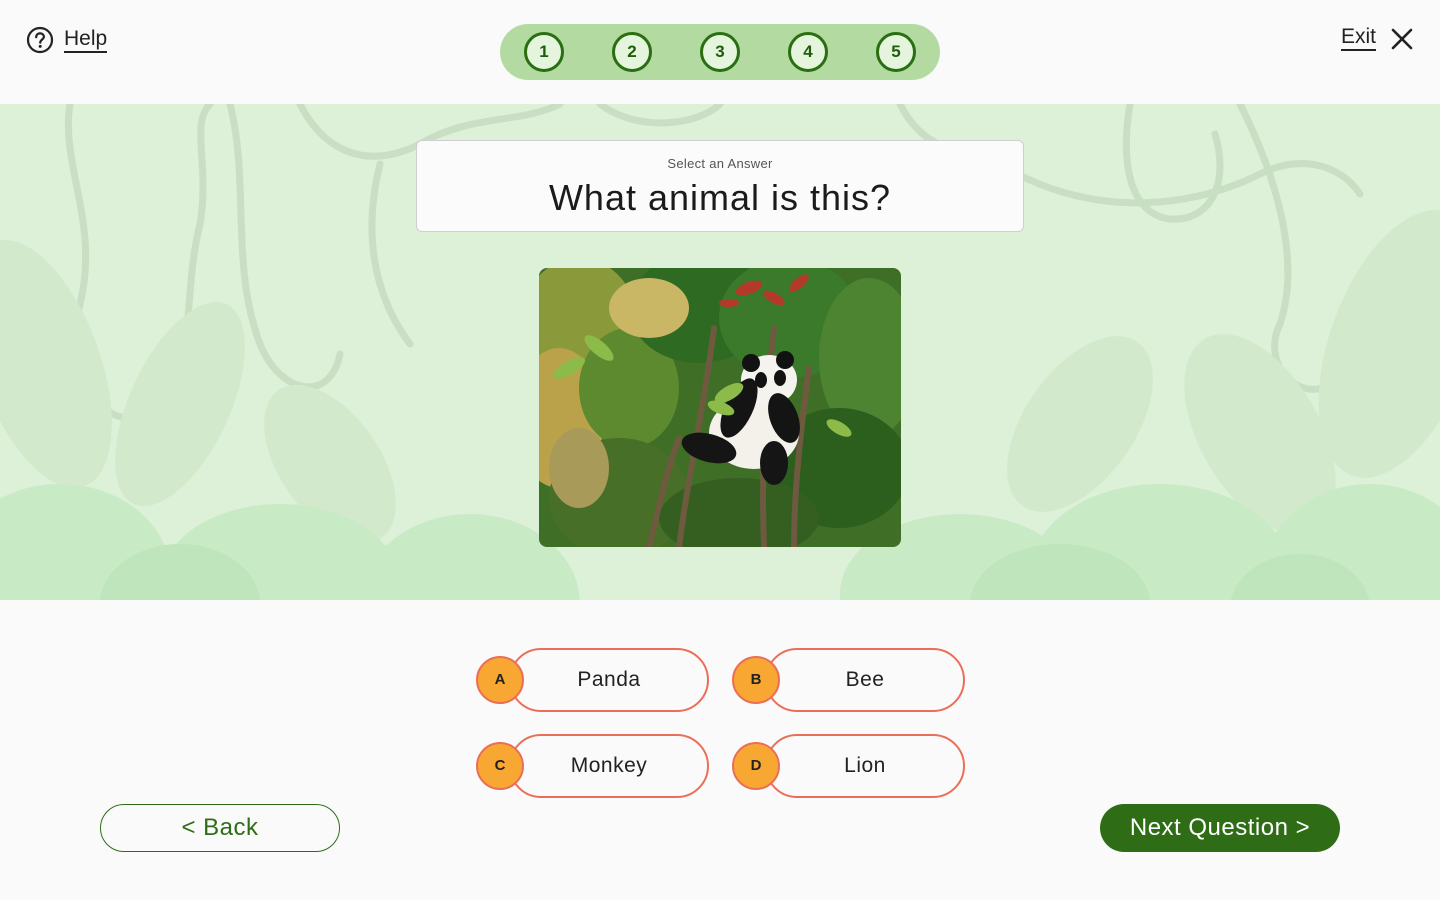  I want to click on exit-button: Exit, so click(1377, 38).